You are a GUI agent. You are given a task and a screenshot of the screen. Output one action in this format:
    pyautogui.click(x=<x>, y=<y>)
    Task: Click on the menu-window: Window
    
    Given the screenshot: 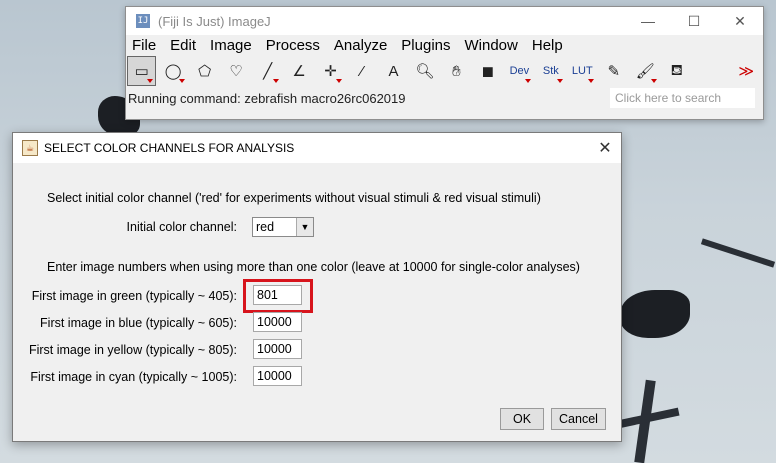 What is the action you would take?
    pyautogui.click(x=491, y=45)
    